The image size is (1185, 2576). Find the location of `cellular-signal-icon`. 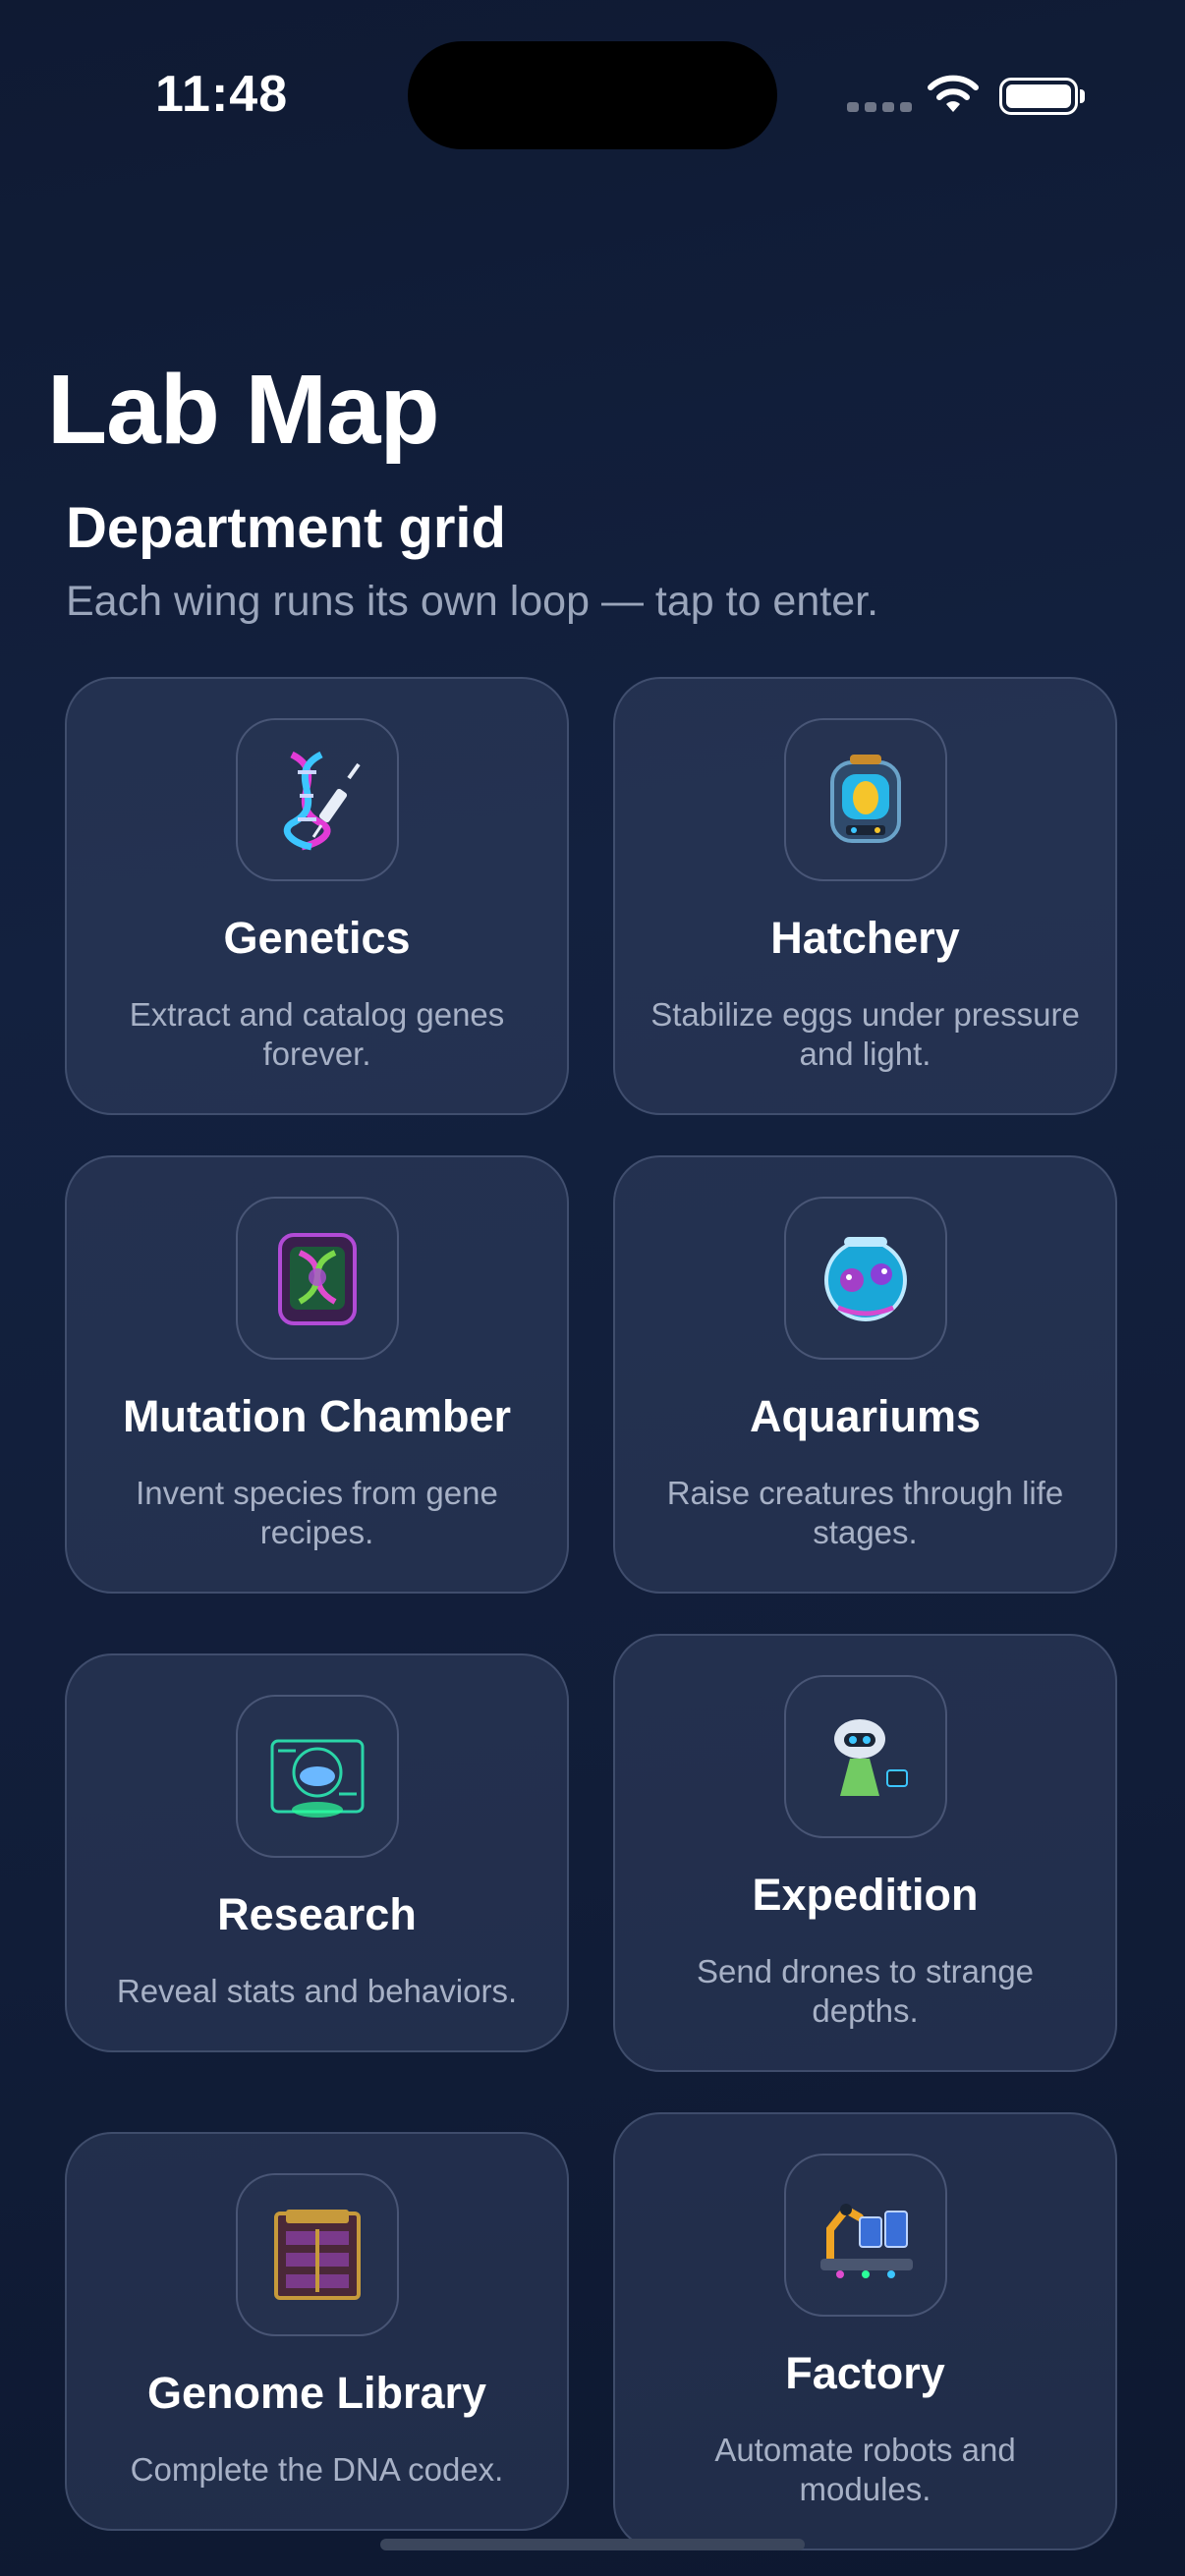

cellular-signal-icon is located at coordinates (880, 107).